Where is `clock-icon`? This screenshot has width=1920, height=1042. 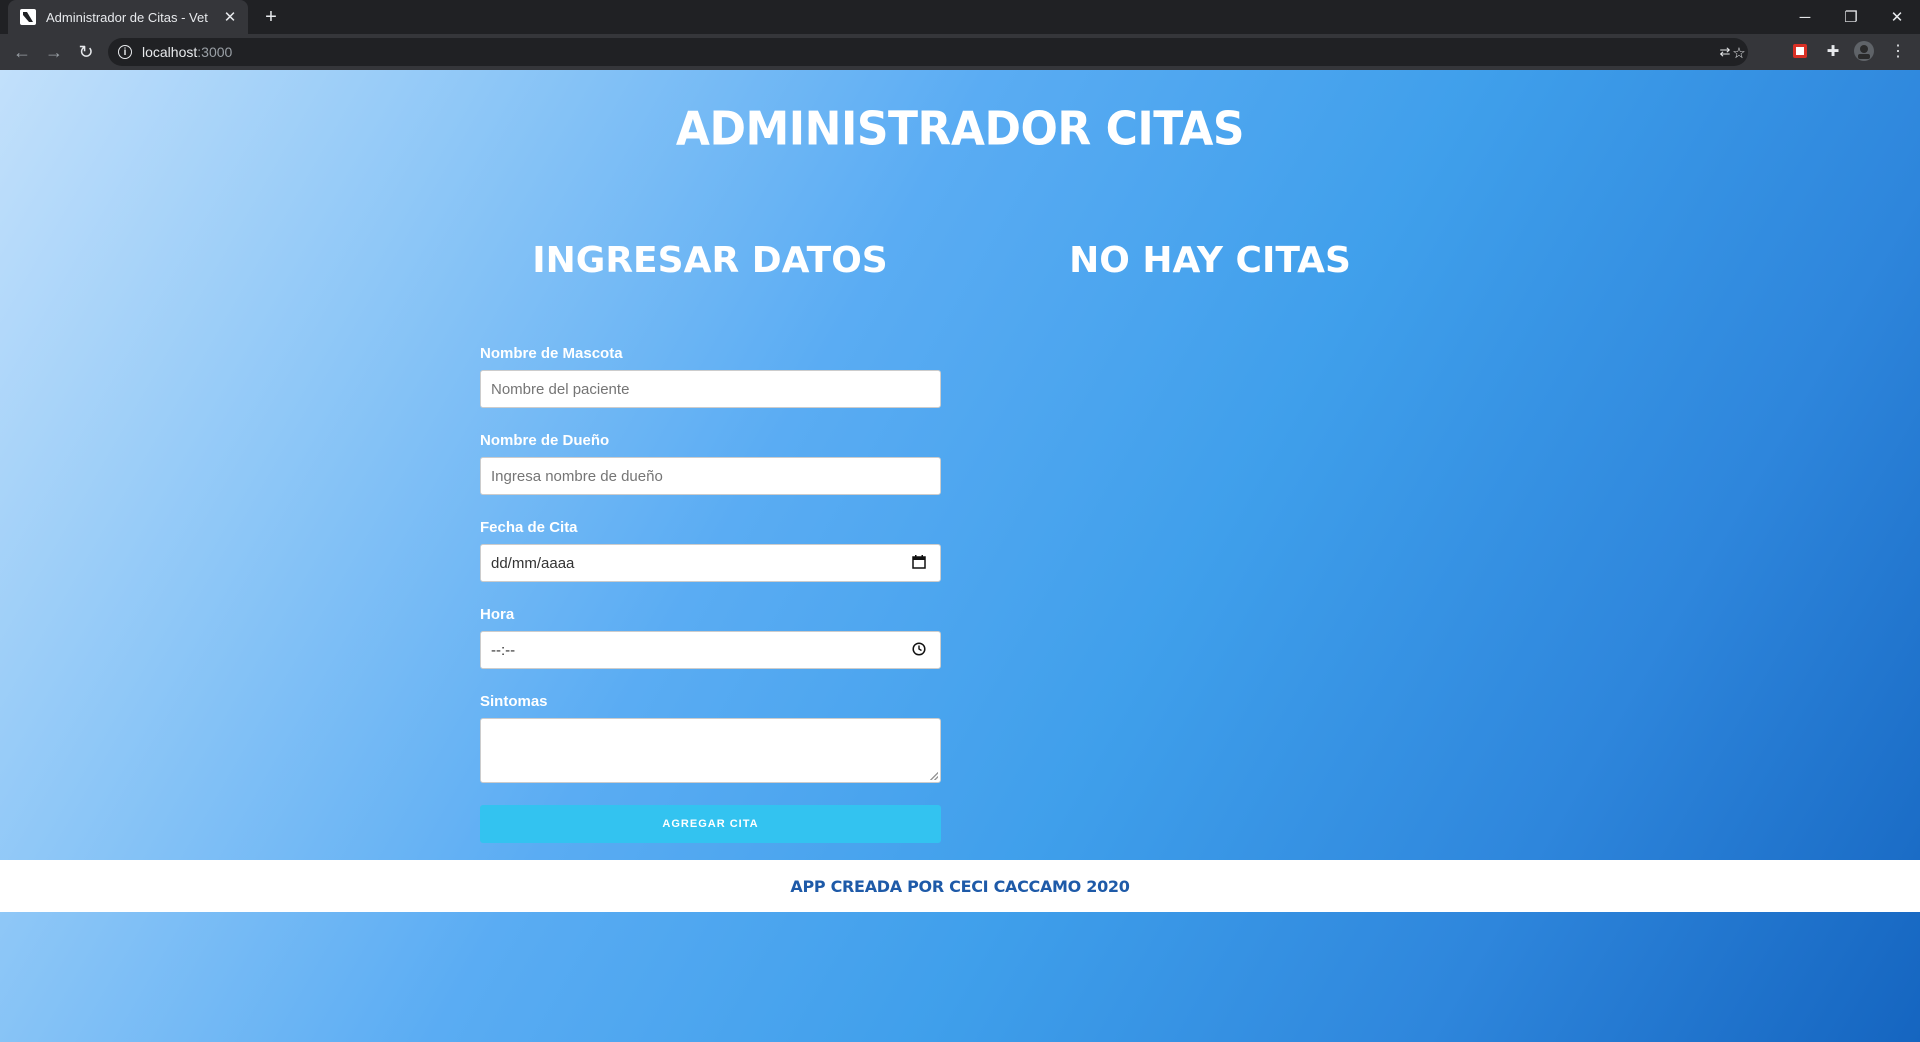 clock-icon is located at coordinates (919, 650).